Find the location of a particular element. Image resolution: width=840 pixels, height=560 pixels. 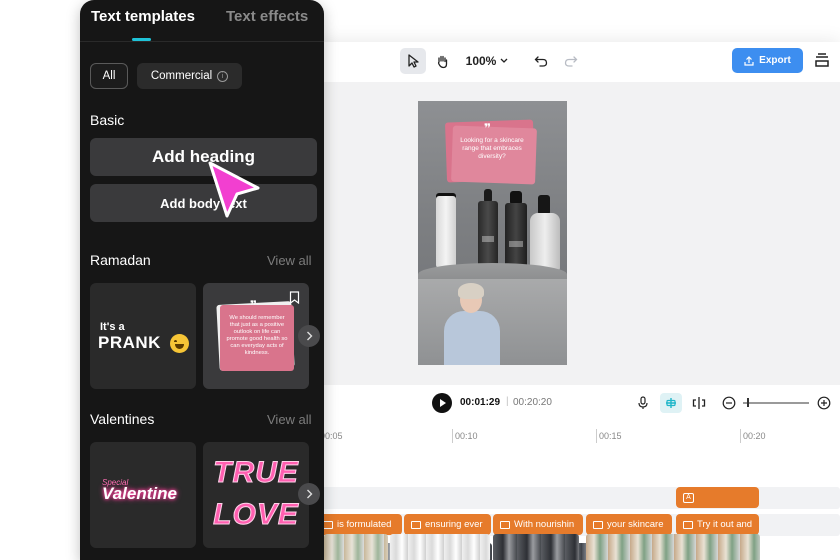

zoom-out-button is located at coordinates (729, 403).